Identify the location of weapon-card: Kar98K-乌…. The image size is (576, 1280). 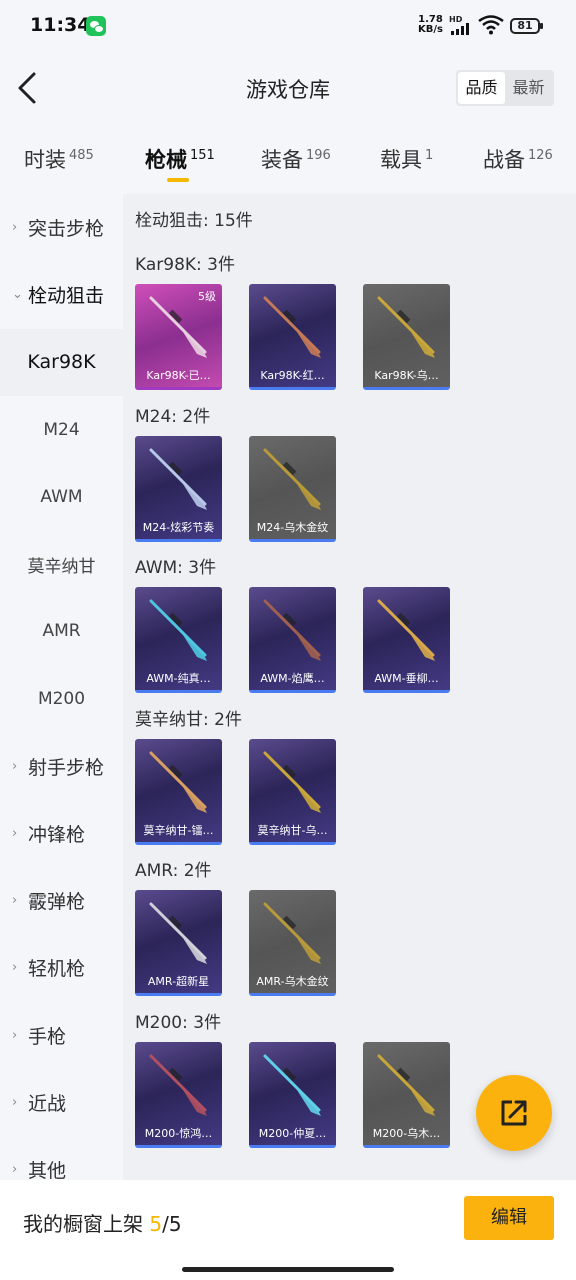
(406, 337).